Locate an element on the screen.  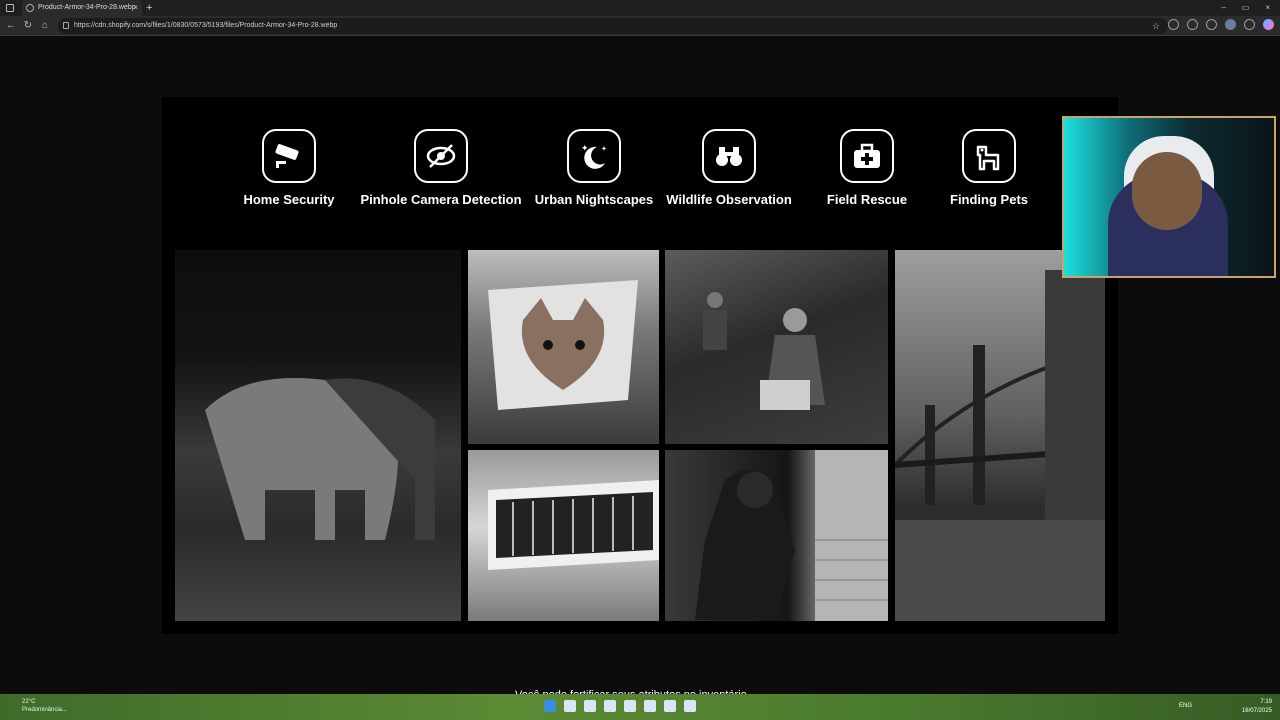
feature-finding-pets: Finding Pets is located at coordinates (989, 168).